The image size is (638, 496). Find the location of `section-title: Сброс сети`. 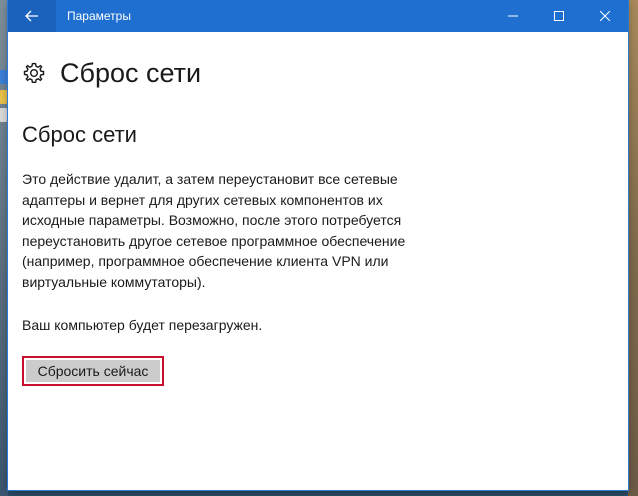

section-title: Сброс сети is located at coordinates (79, 134).